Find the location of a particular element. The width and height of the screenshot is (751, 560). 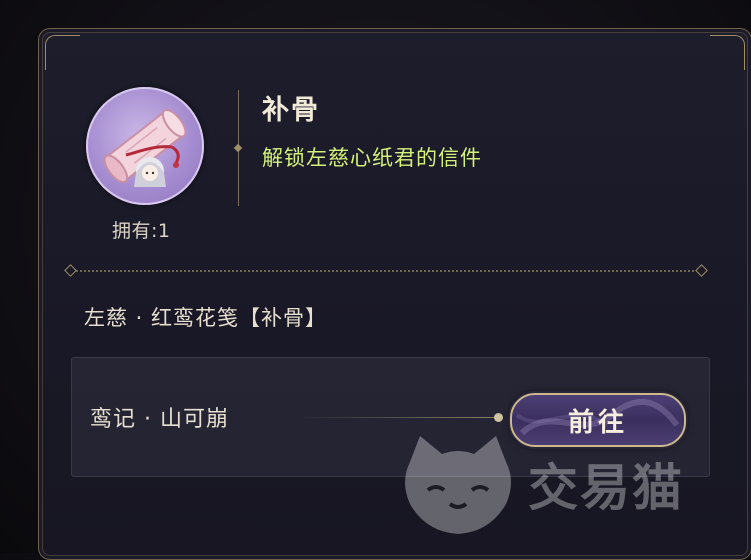

source-title: 左慈 · 红鸾花笺【补骨】 is located at coordinates (206, 318).